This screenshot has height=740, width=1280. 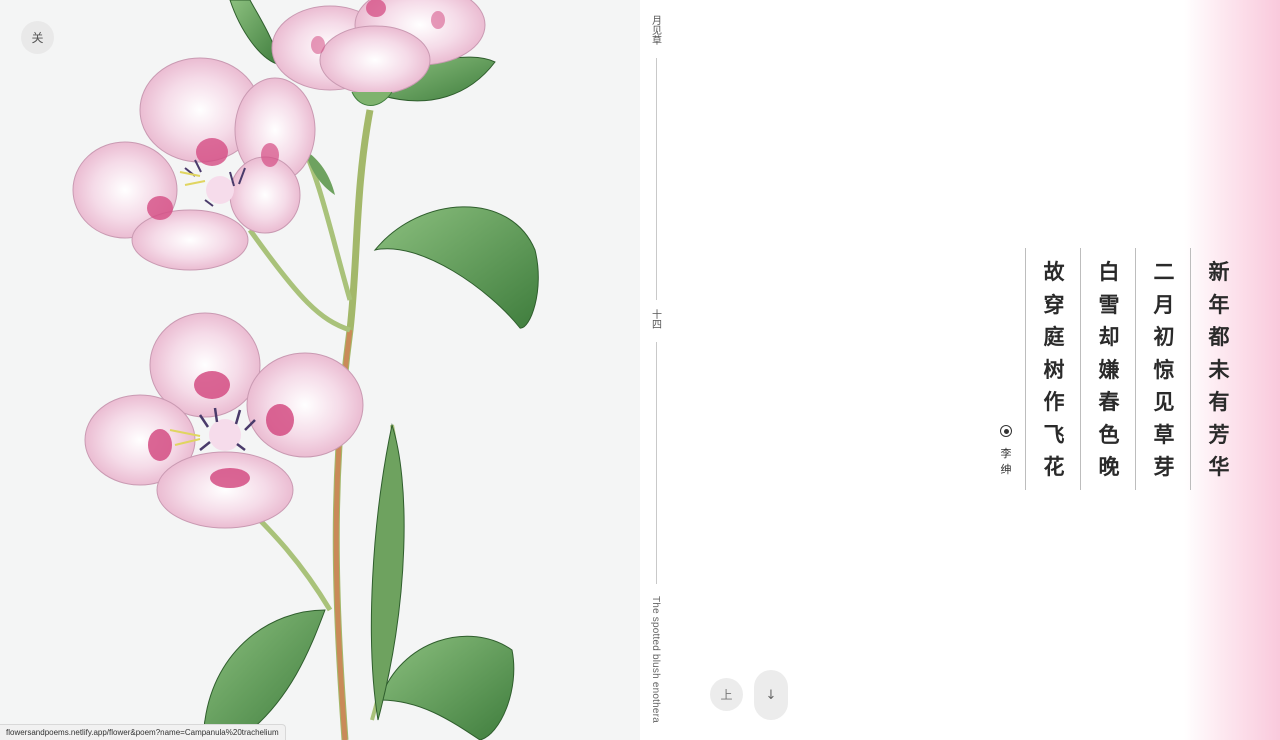 I want to click on divider-line-top, so click(x=656, y=179).